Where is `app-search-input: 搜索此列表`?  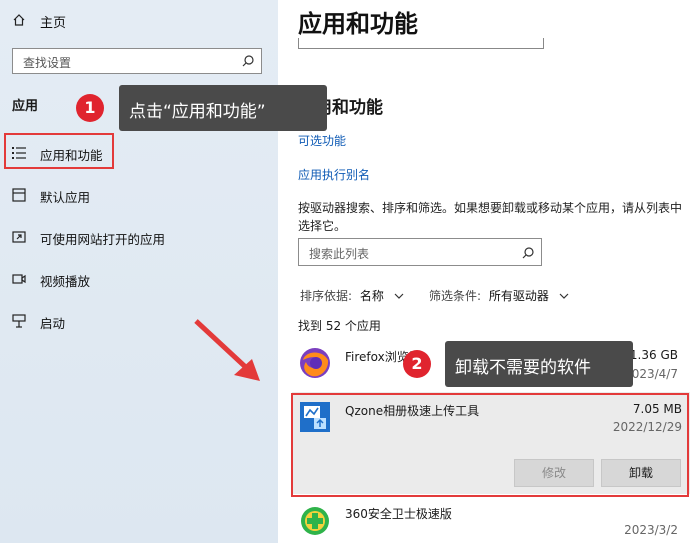 app-search-input: 搜索此列表 is located at coordinates (420, 252).